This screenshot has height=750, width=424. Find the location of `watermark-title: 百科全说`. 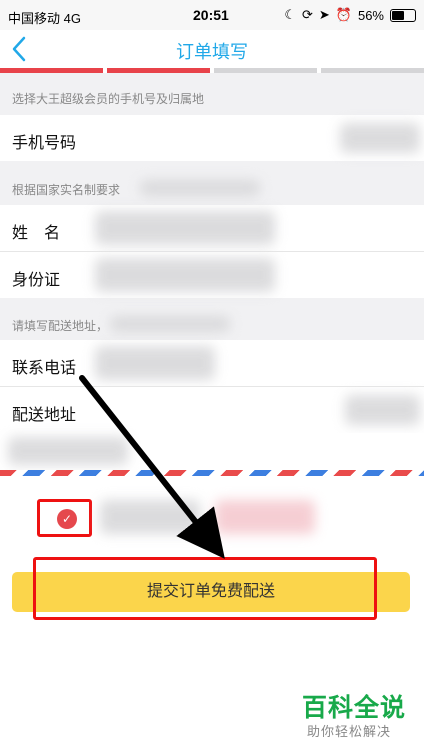

watermark-title: 百科全说 is located at coordinates (354, 708).